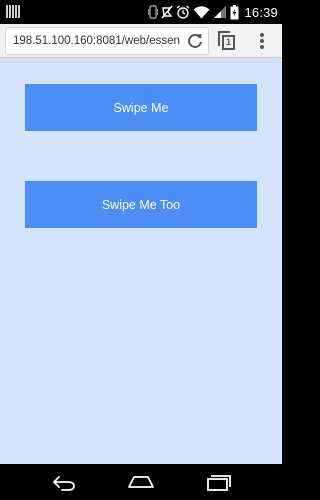  I want to click on tabs-icon: 1, so click(227, 41).